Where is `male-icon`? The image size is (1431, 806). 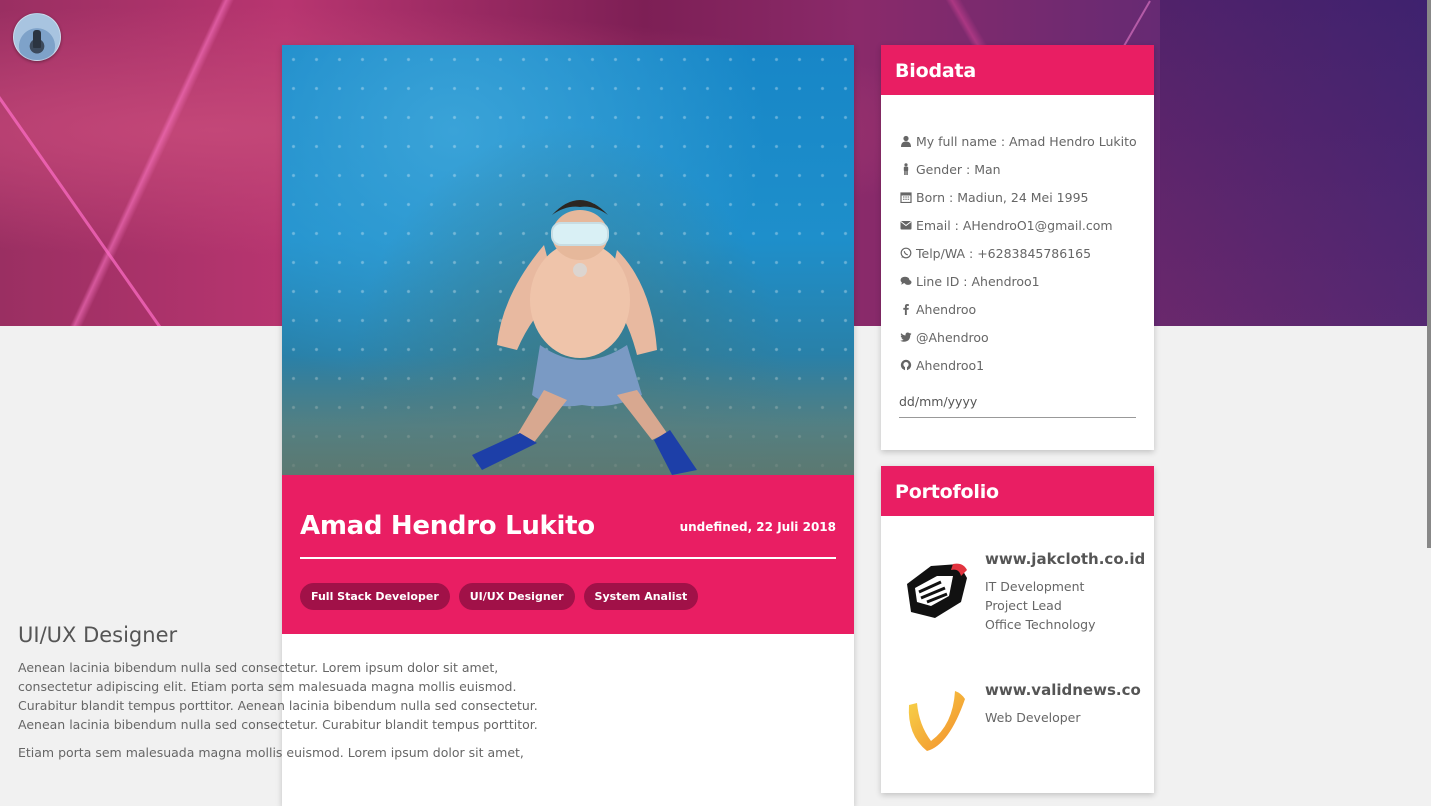
male-icon is located at coordinates (906, 169).